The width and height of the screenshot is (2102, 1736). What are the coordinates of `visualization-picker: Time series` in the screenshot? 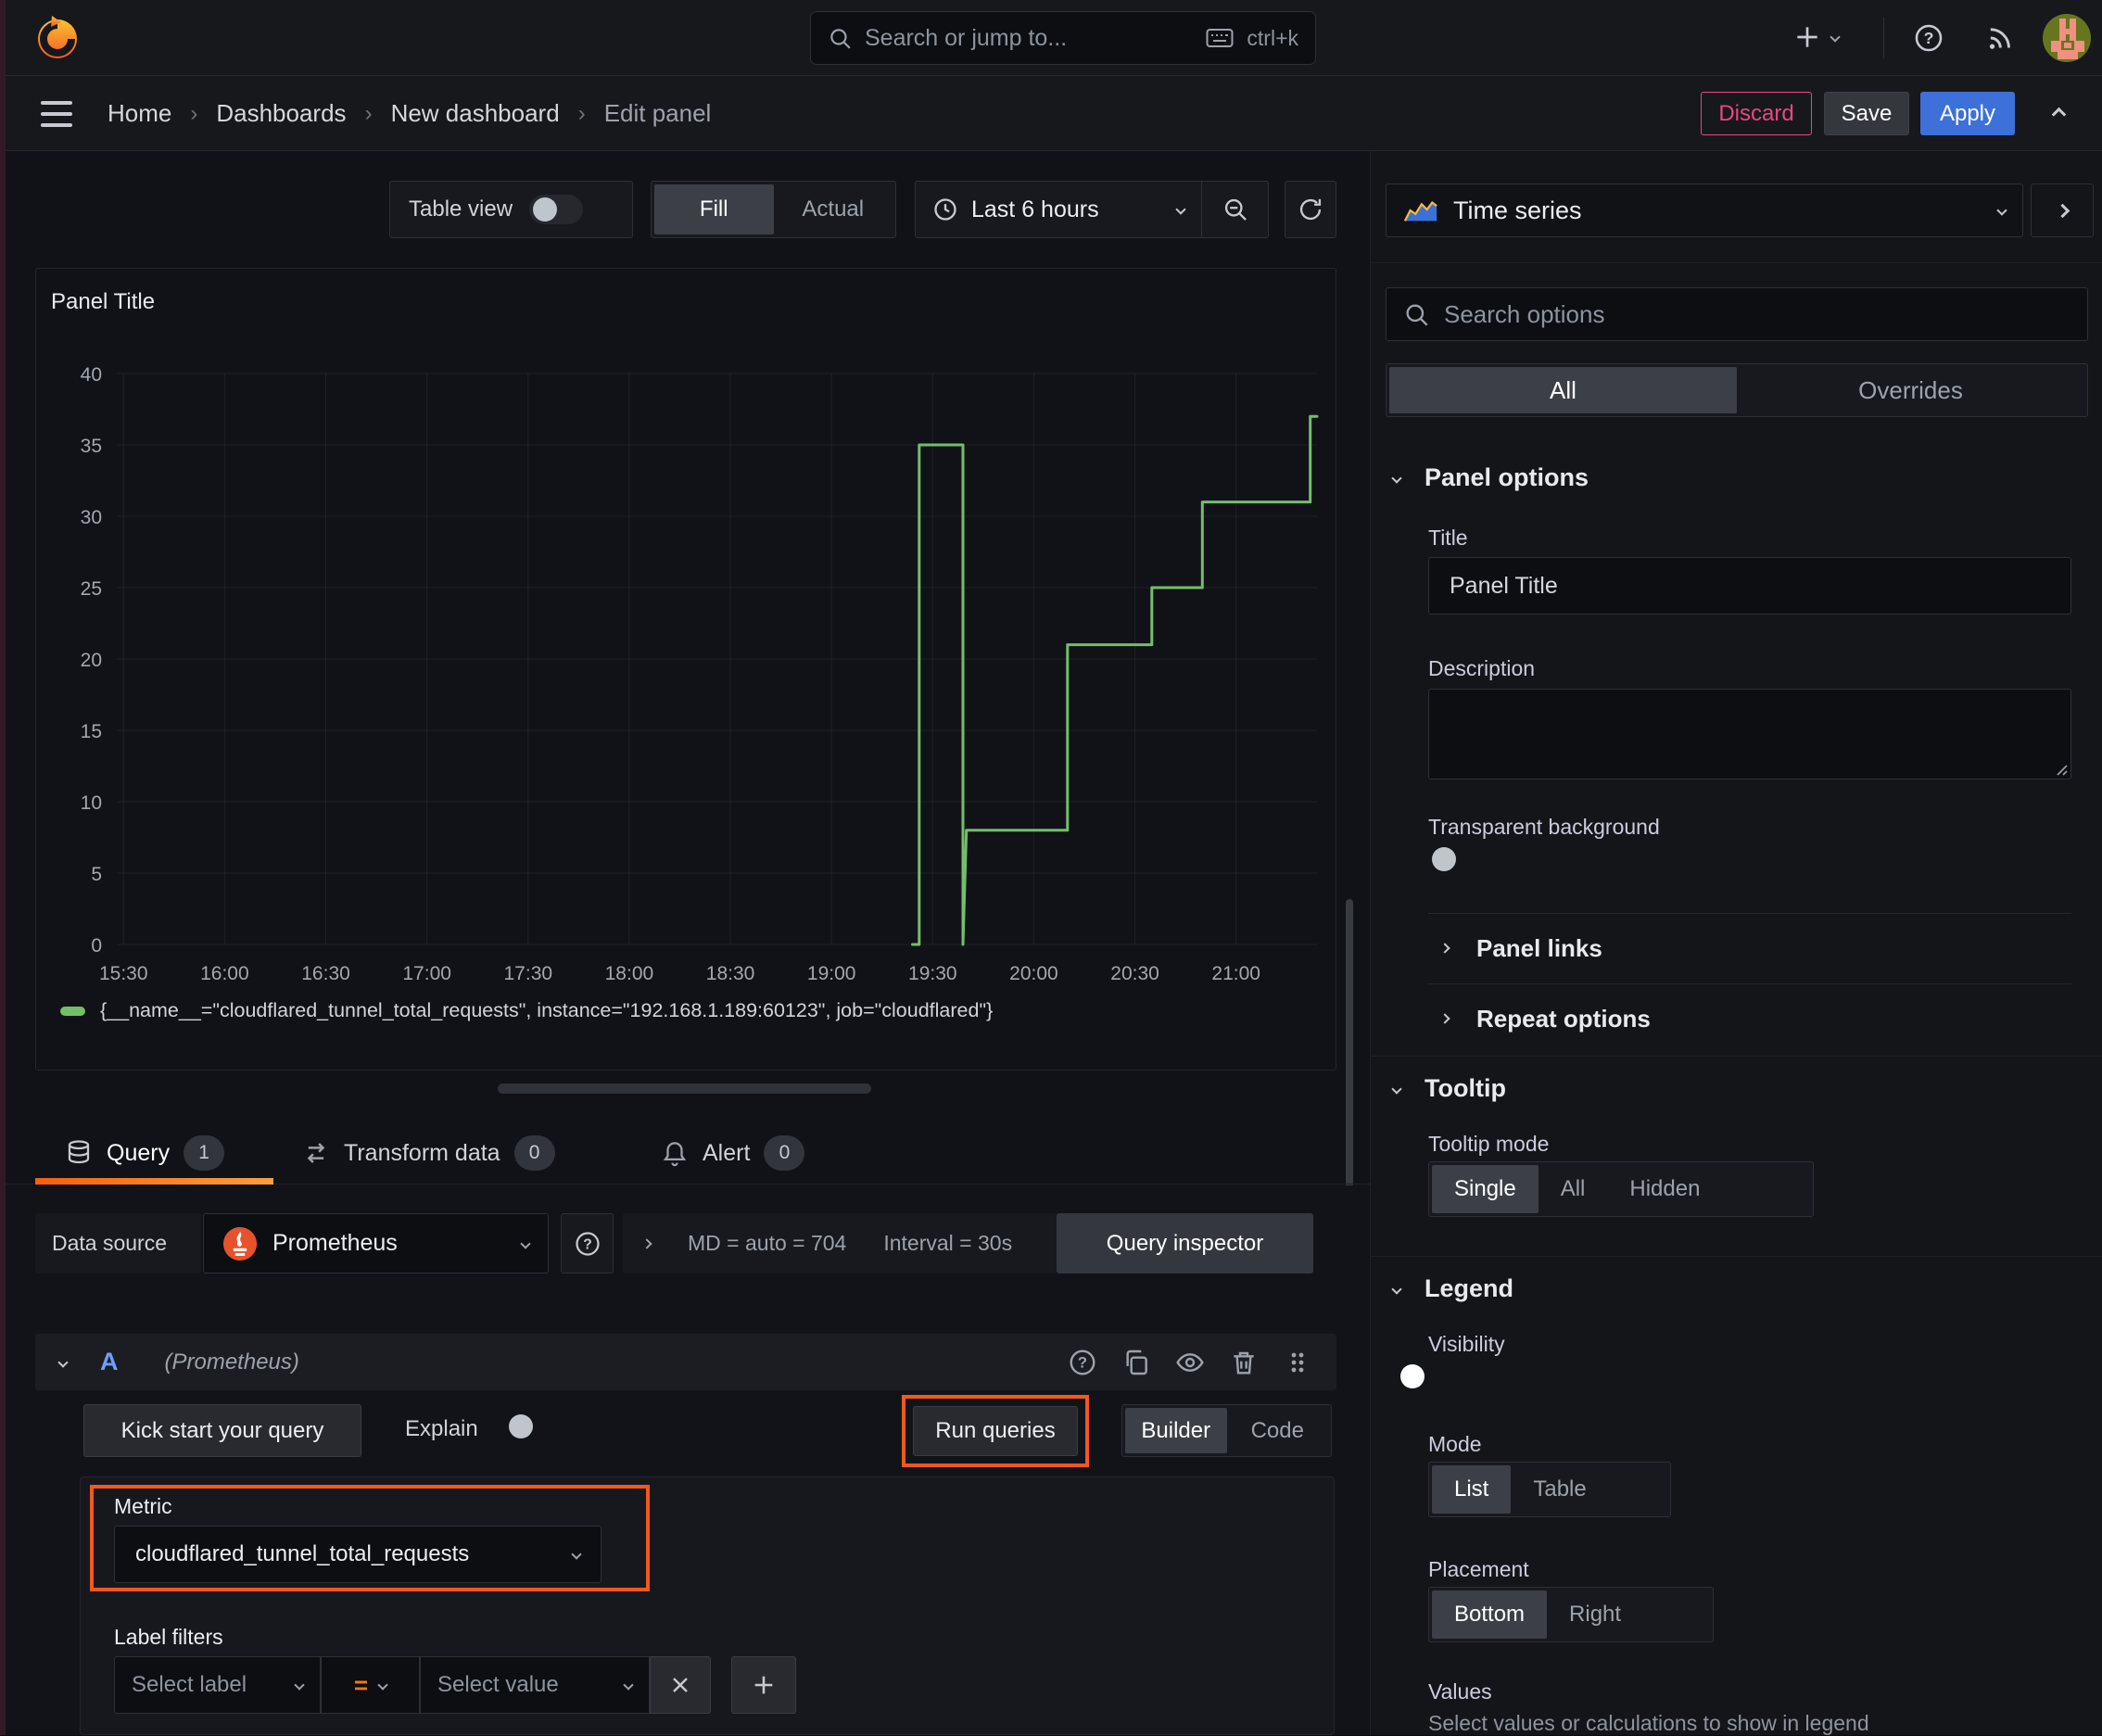 It's located at (1704, 210).